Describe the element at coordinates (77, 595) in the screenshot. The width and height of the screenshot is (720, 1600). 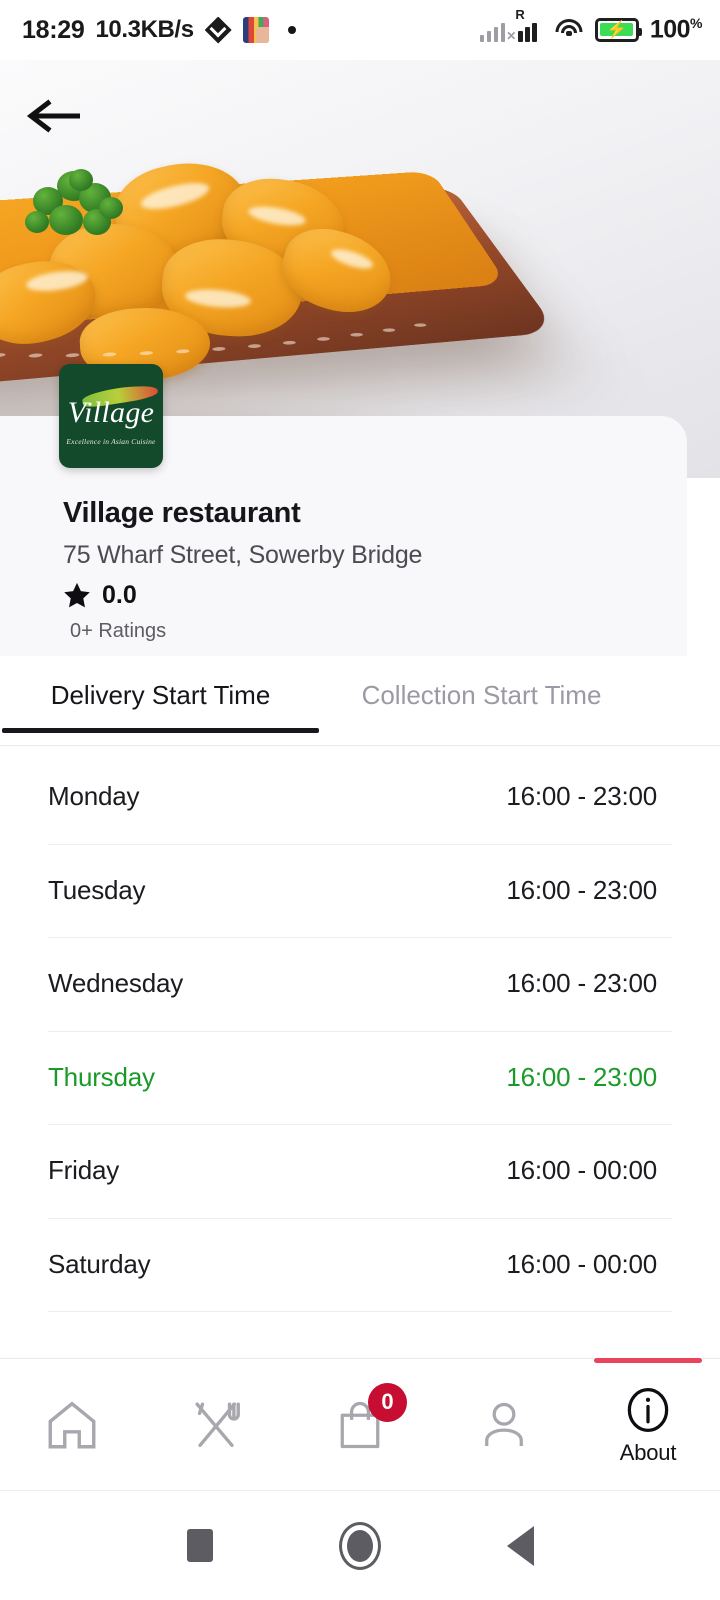
I see `star-icon` at that location.